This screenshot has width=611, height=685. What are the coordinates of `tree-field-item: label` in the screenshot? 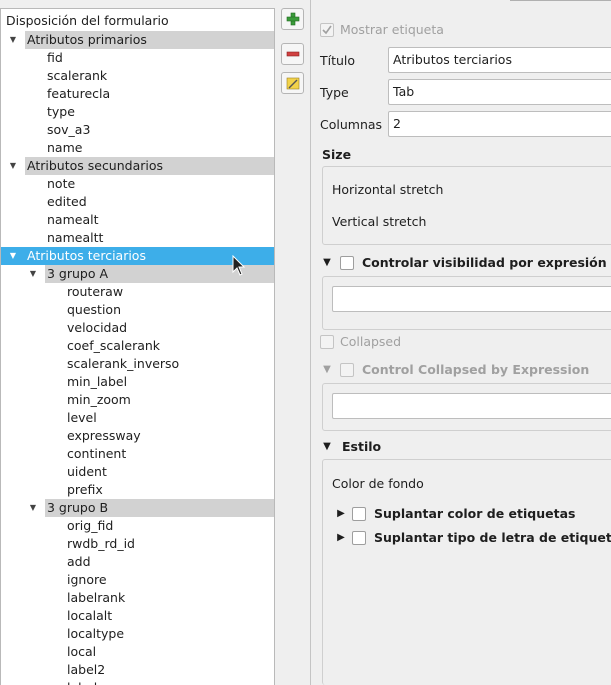 It's located at (137, 682).